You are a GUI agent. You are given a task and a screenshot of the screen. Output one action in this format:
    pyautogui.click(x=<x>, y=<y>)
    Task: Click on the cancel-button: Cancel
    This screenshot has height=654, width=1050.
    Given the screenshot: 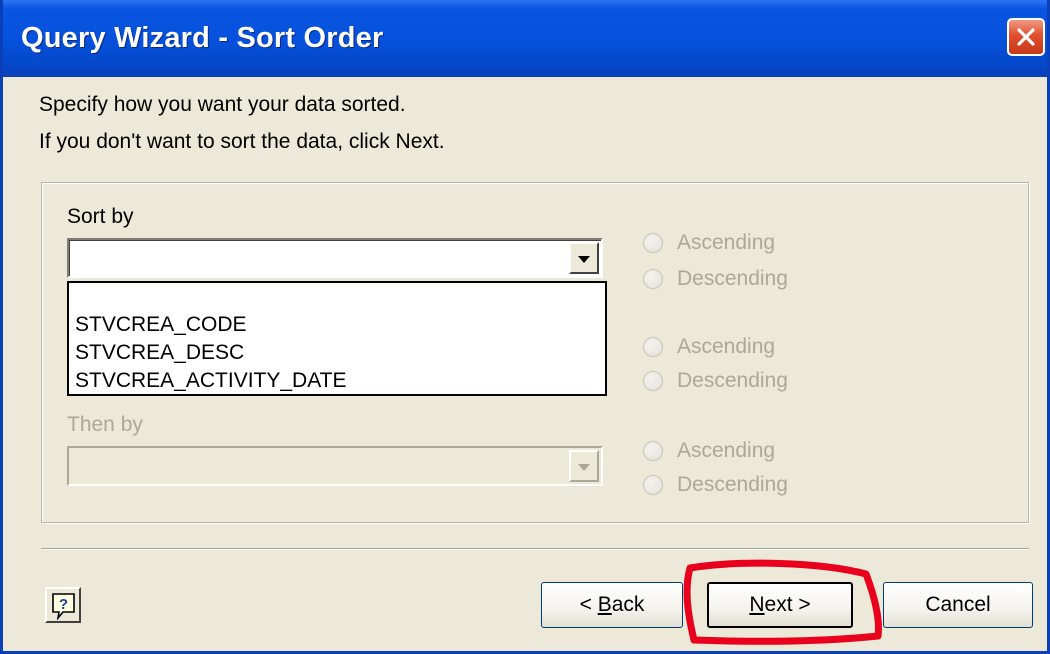 What is the action you would take?
    pyautogui.click(x=958, y=605)
    